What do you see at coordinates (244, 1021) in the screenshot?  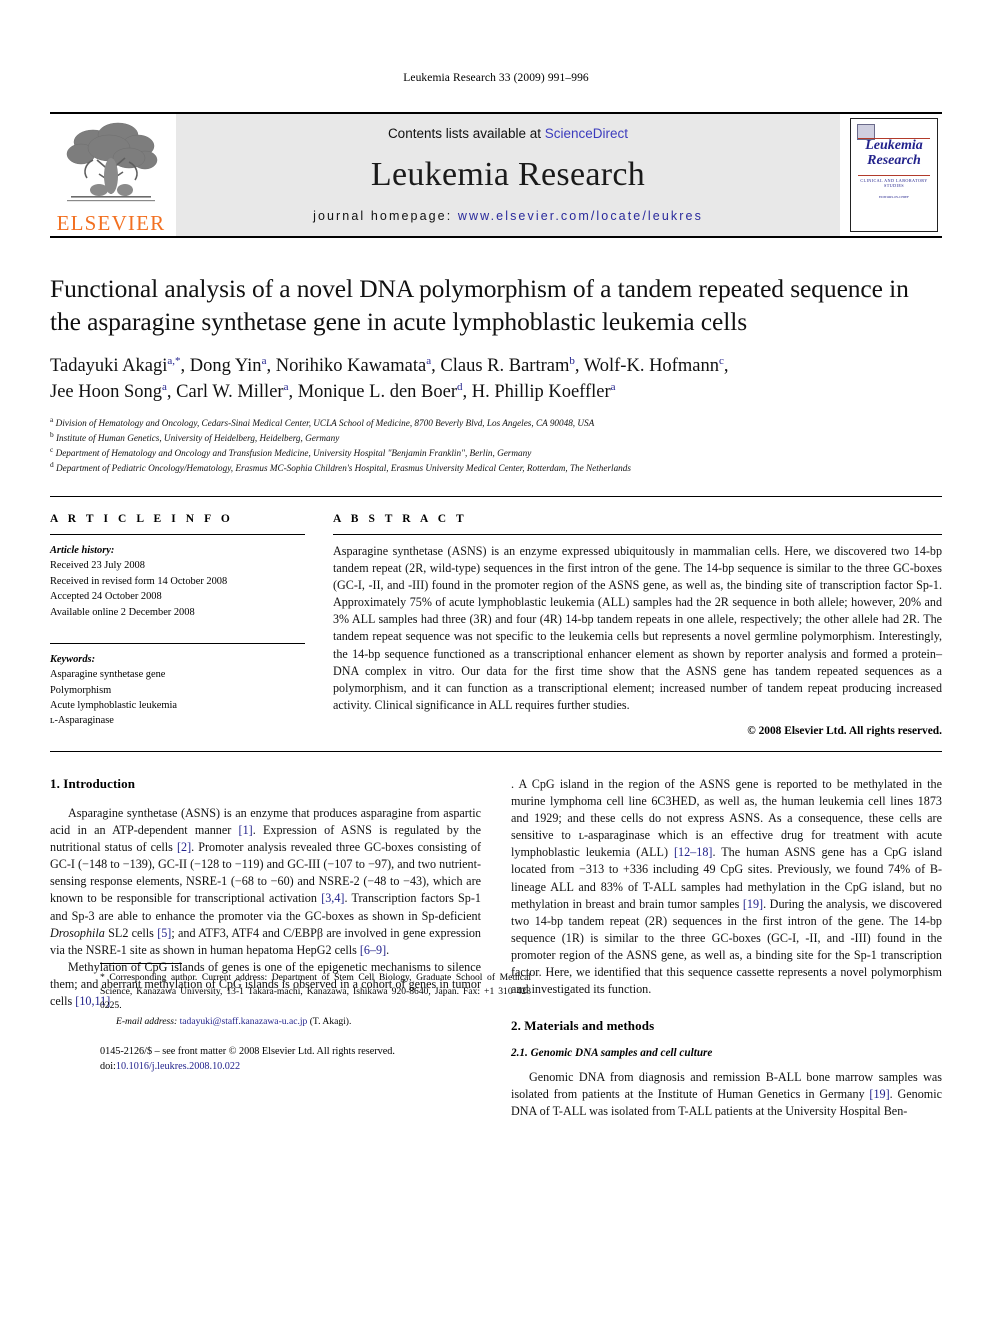 I see `email-link: tadayuki@staff.kanazawa-u.ac.jp` at bounding box center [244, 1021].